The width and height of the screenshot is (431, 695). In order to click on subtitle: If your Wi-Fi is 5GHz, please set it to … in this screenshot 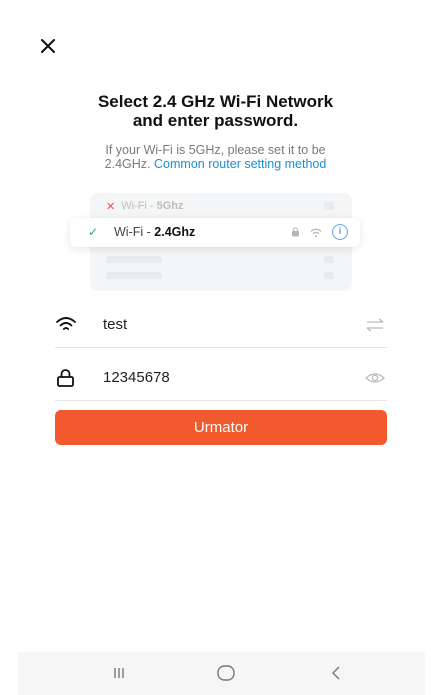, I will do `click(215, 157)`.